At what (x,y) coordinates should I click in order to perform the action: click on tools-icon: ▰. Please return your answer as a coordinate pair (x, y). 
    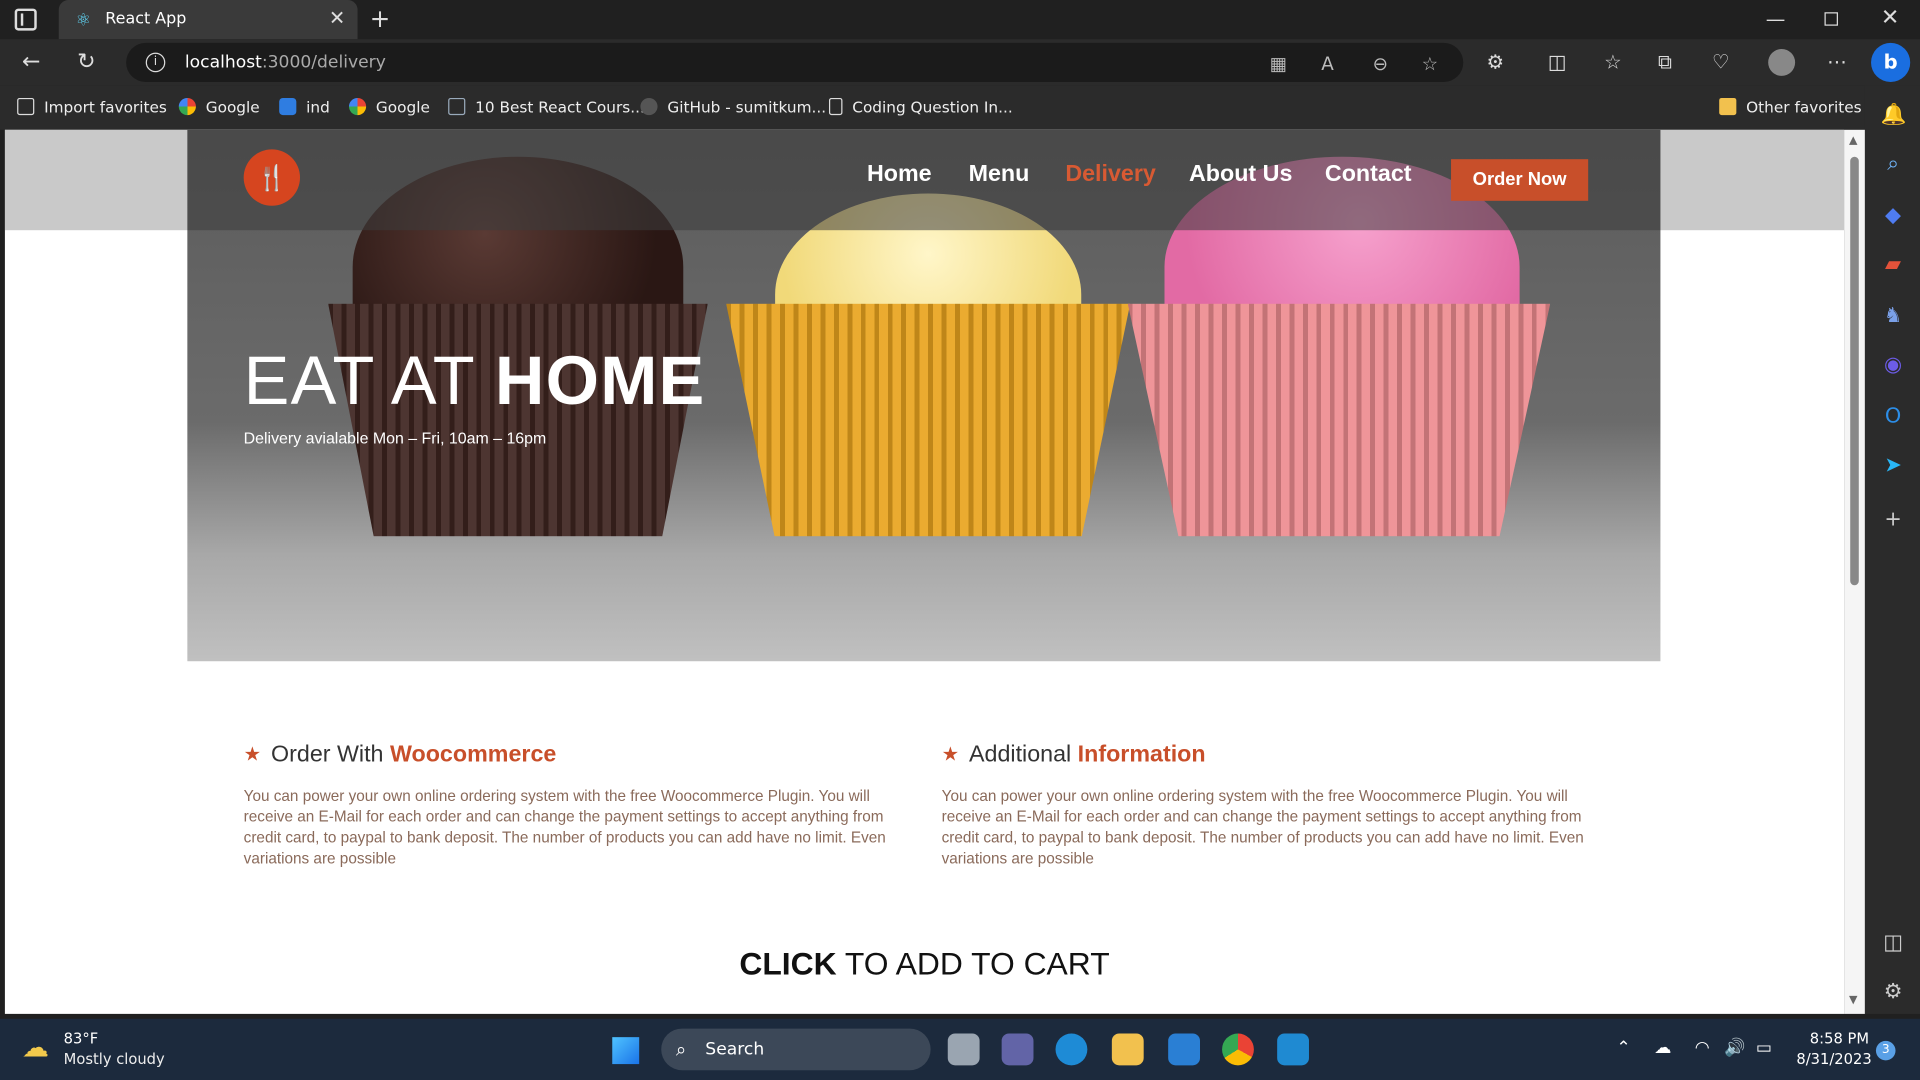
    Looking at the image, I should click on (1893, 264).